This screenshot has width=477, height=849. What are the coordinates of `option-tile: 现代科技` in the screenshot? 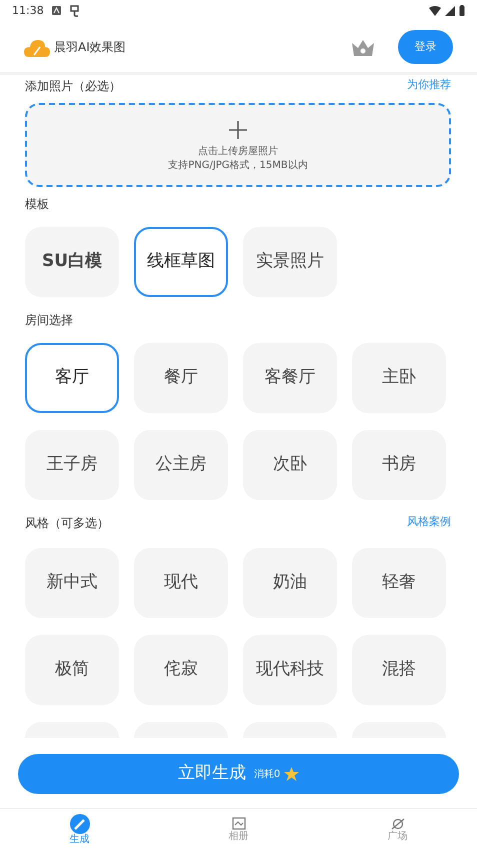 It's located at (290, 670).